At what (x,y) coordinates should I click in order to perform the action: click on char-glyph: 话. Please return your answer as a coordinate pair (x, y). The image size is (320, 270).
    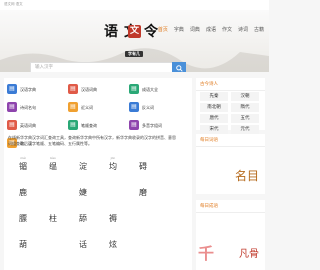
    Looking at the image, I should click on (83, 244).